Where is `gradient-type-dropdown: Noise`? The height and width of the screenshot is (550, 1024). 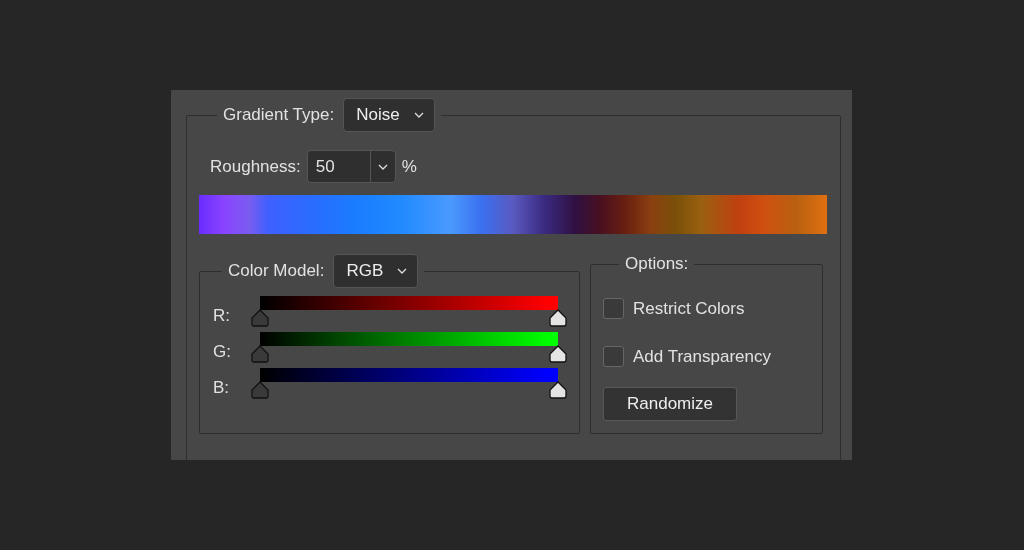 gradient-type-dropdown: Noise is located at coordinates (389, 115).